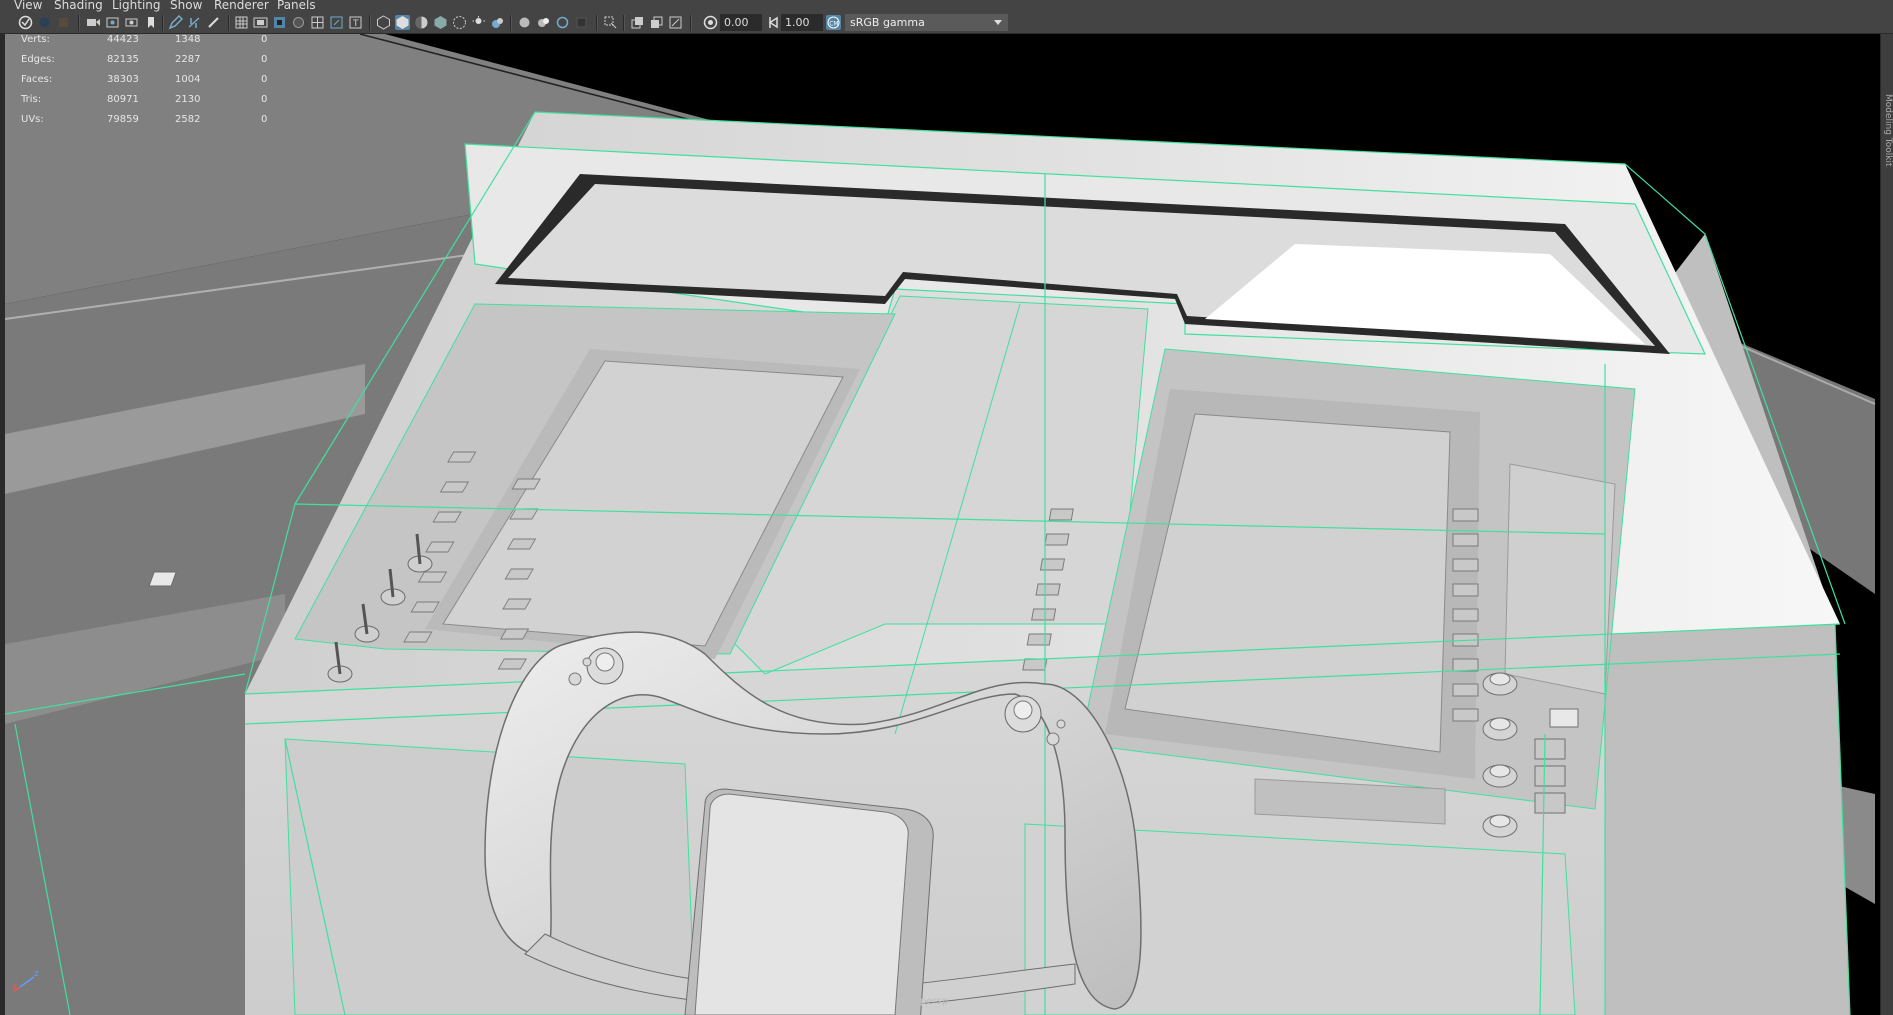  I want to click on shadows-icon, so click(478, 22).